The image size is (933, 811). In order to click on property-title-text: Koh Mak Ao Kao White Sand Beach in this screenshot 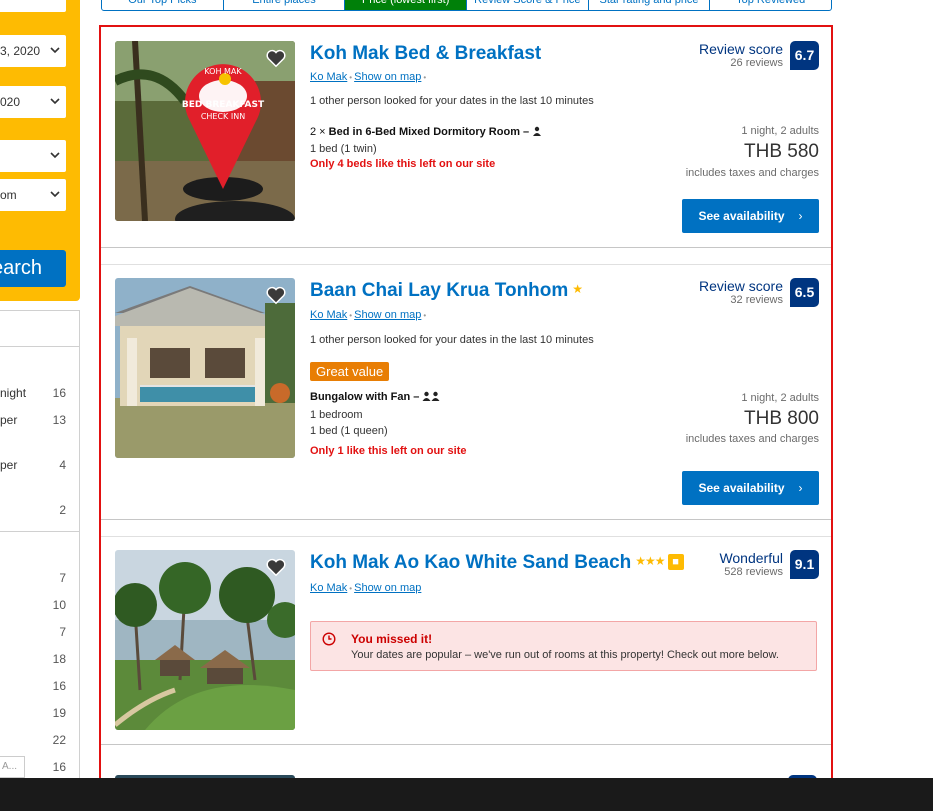, I will do `click(471, 562)`.